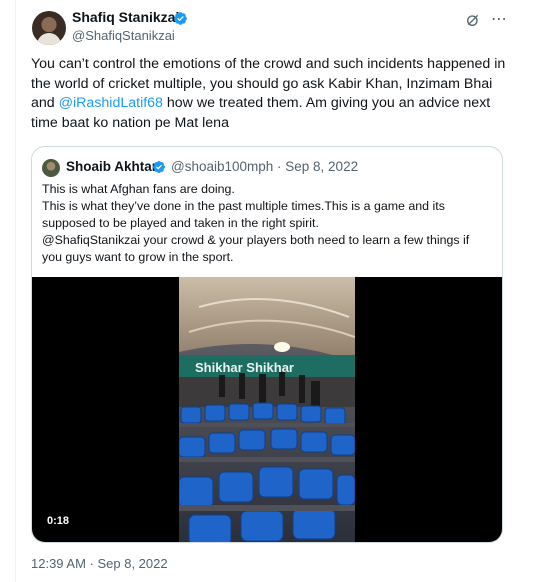  Describe the element at coordinates (138, 189) in the screenshot. I see `quoted-tweet-line: This is what Afghan fans are doing.` at that location.